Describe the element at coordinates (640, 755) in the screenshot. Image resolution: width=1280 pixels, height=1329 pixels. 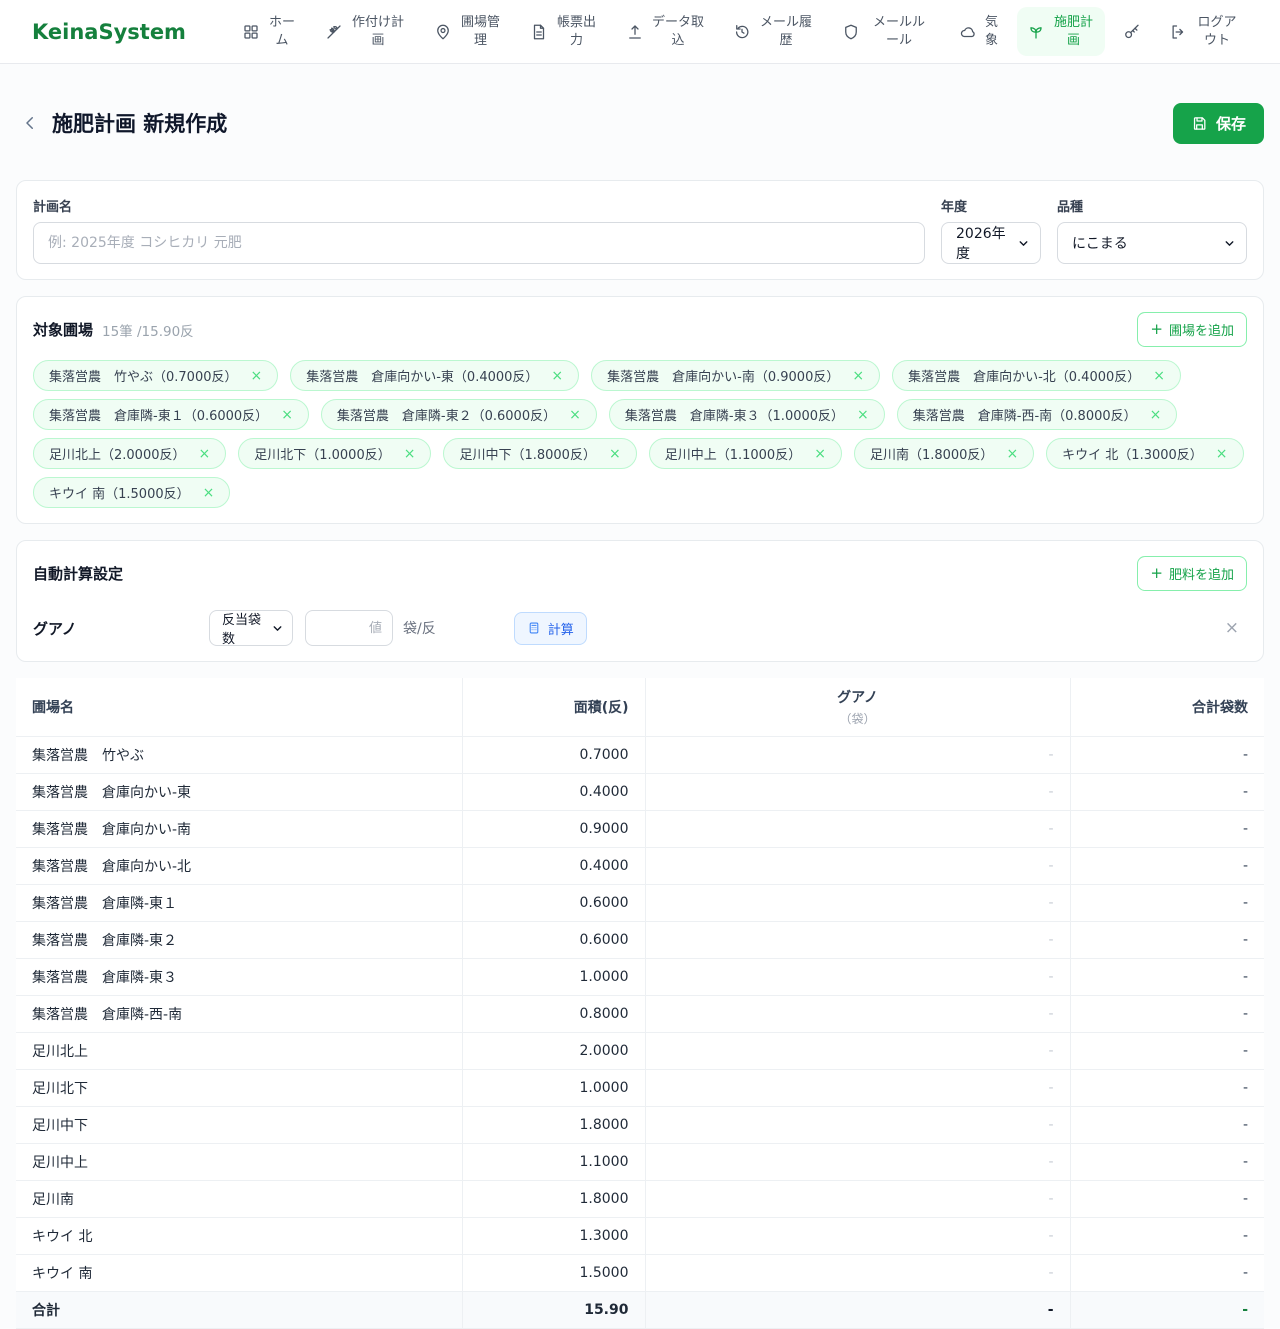
I see `table-row: 集落営農 竹やぶ 0.7000 - -` at that location.